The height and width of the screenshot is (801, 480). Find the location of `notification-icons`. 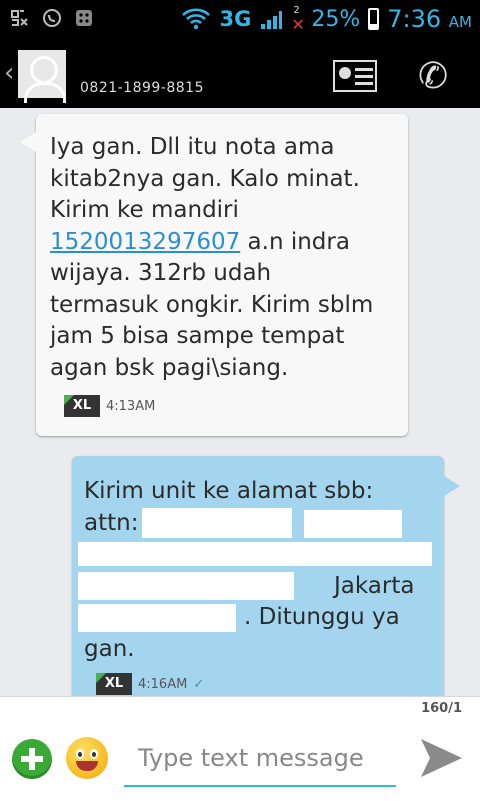

notification-icons is located at coordinates (52, 18).